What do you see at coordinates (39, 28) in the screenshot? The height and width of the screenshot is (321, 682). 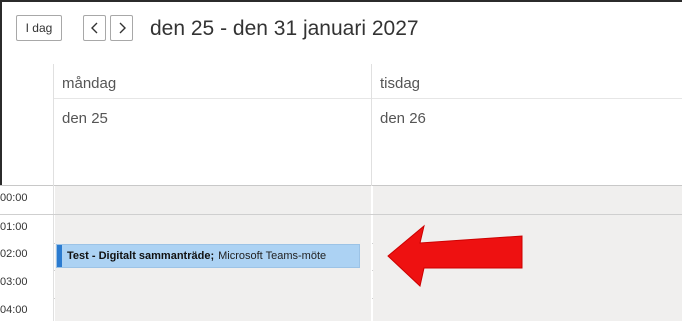 I see `today-button: I dag` at bounding box center [39, 28].